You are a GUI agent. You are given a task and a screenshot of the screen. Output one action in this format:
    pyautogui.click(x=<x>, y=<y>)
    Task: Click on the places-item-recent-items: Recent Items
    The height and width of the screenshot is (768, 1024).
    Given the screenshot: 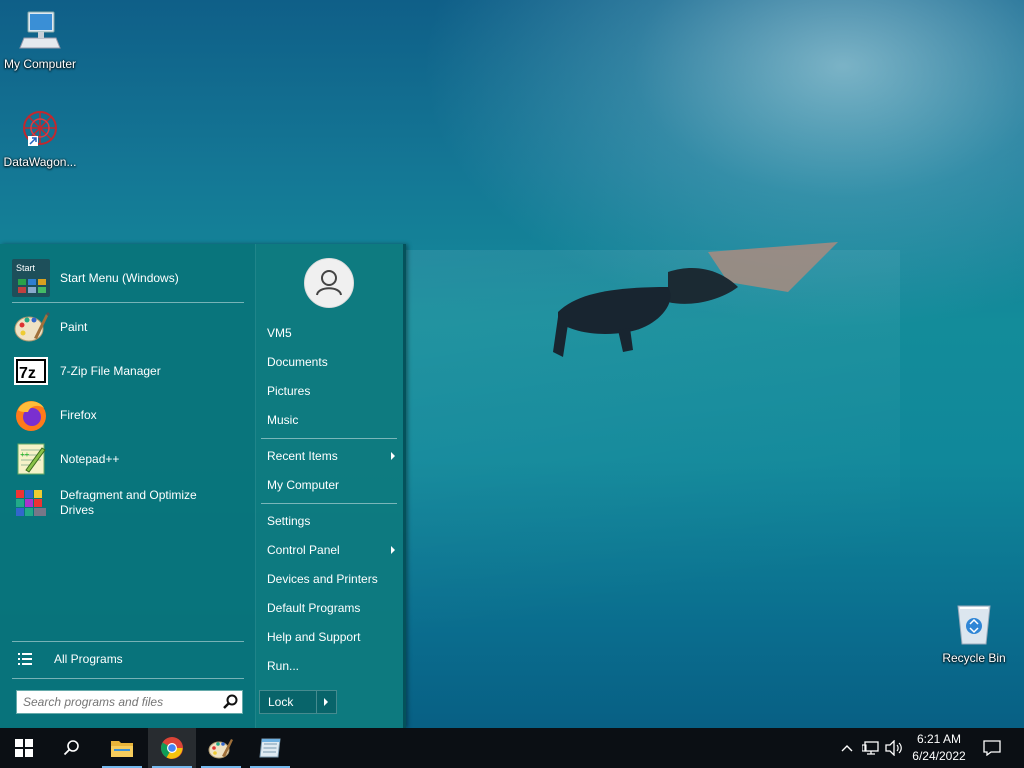 What is the action you would take?
    pyautogui.click(x=333, y=456)
    